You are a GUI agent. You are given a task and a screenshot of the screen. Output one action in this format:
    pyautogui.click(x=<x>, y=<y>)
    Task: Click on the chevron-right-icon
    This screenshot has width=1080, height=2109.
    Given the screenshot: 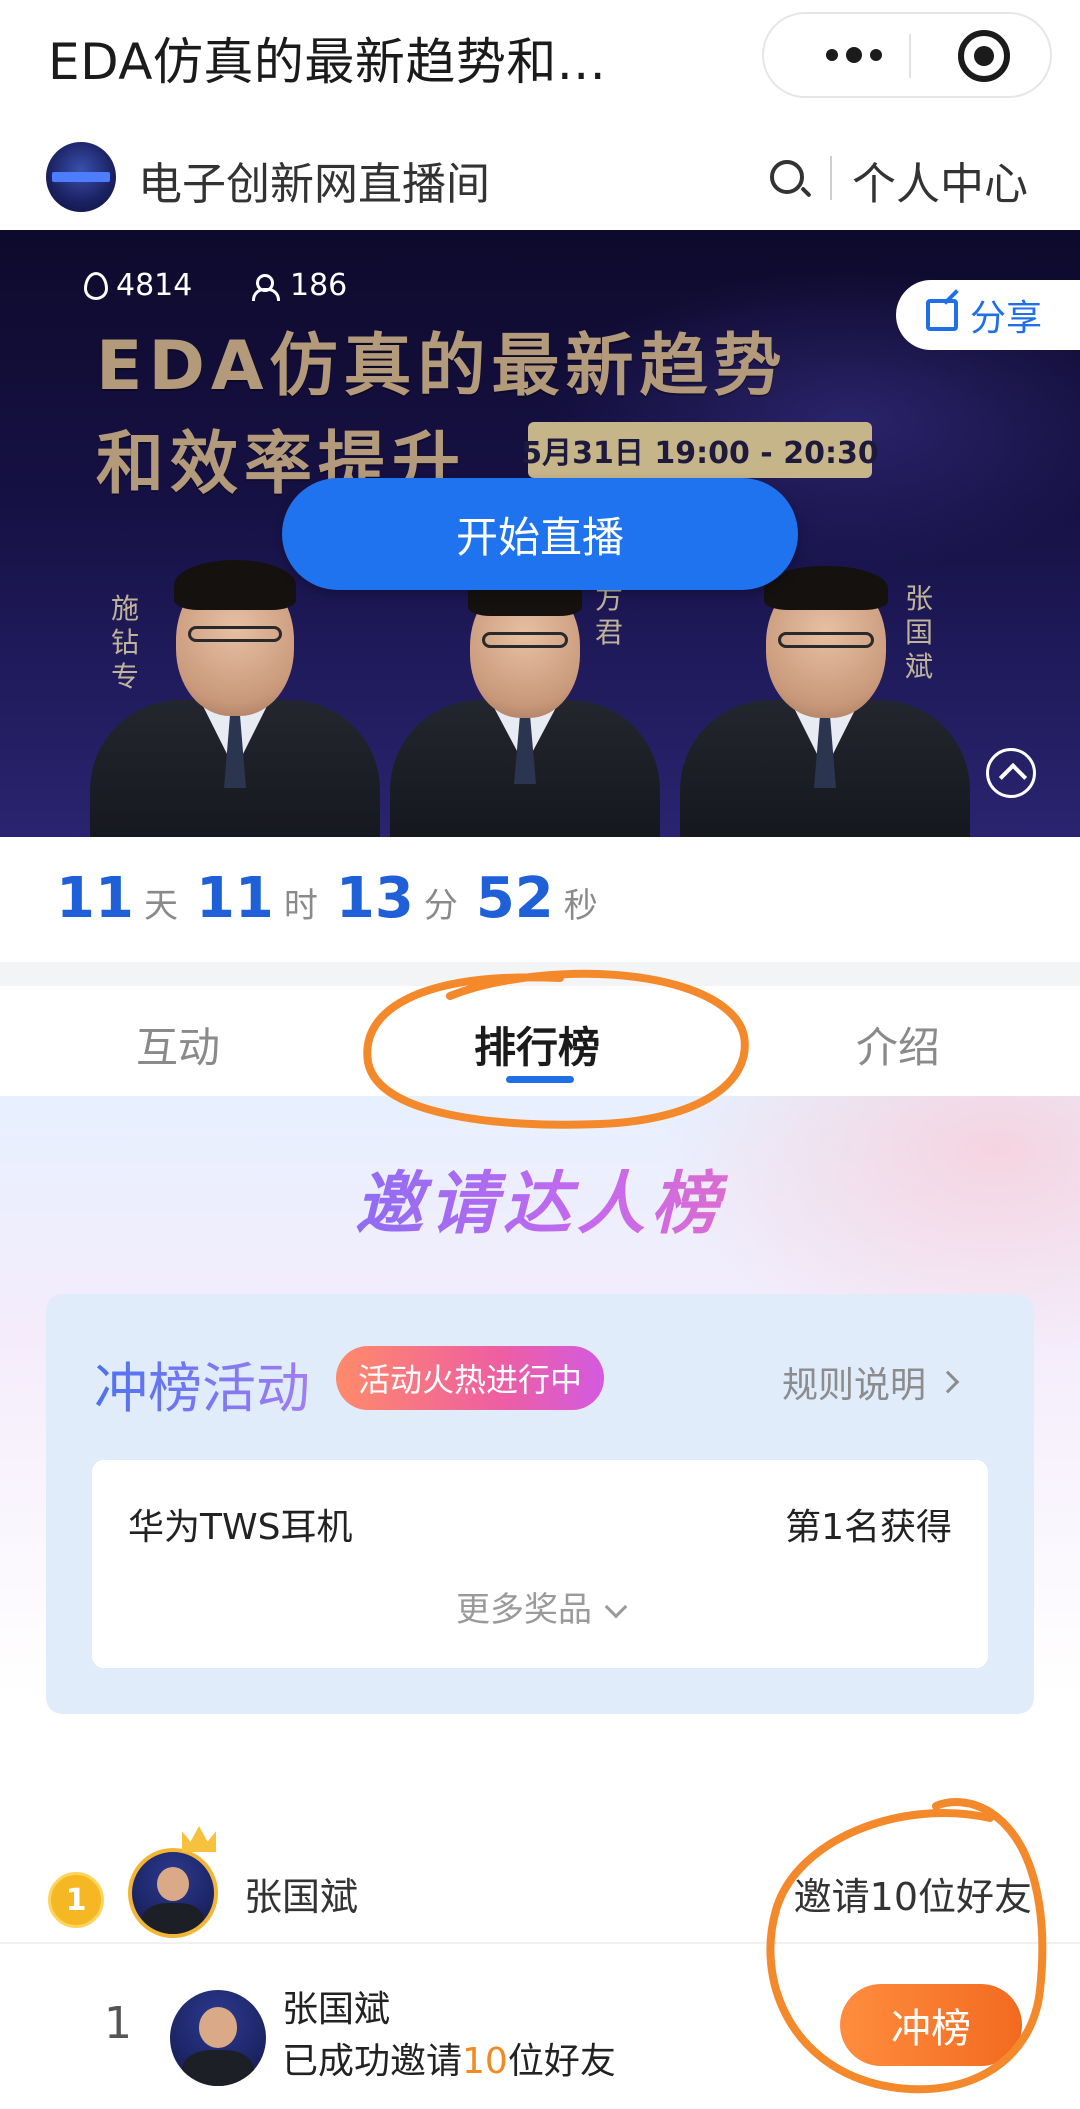 What is the action you would take?
    pyautogui.click(x=948, y=1382)
    